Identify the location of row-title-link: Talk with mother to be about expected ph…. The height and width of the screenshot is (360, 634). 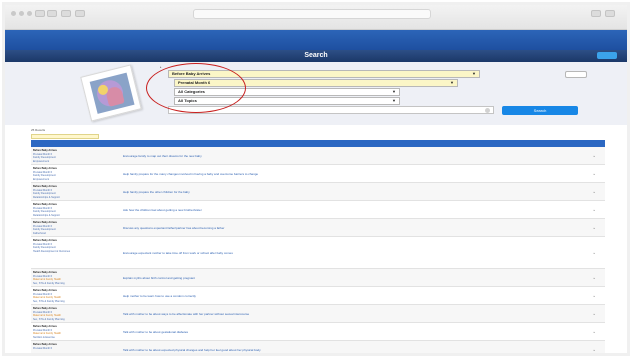
(293, 350).